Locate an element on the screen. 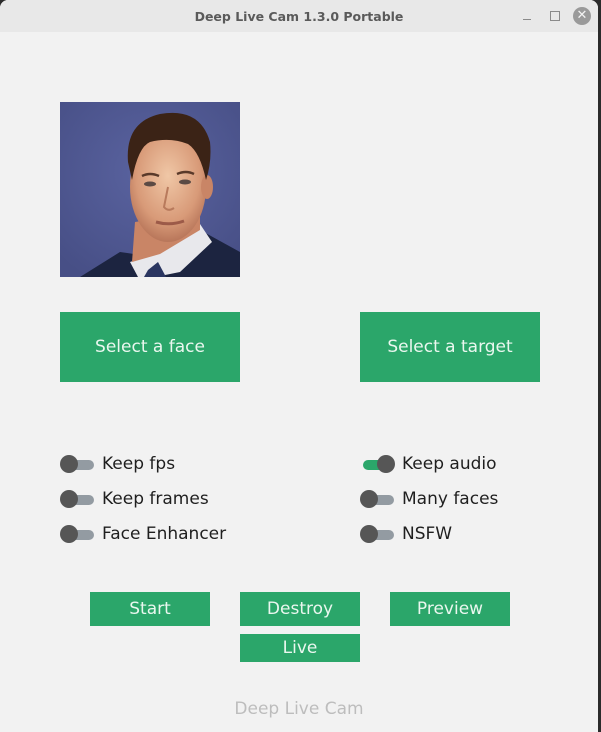 The image size is (601, 732). switch-label: Keep audio is located at coordinates (449, 464).